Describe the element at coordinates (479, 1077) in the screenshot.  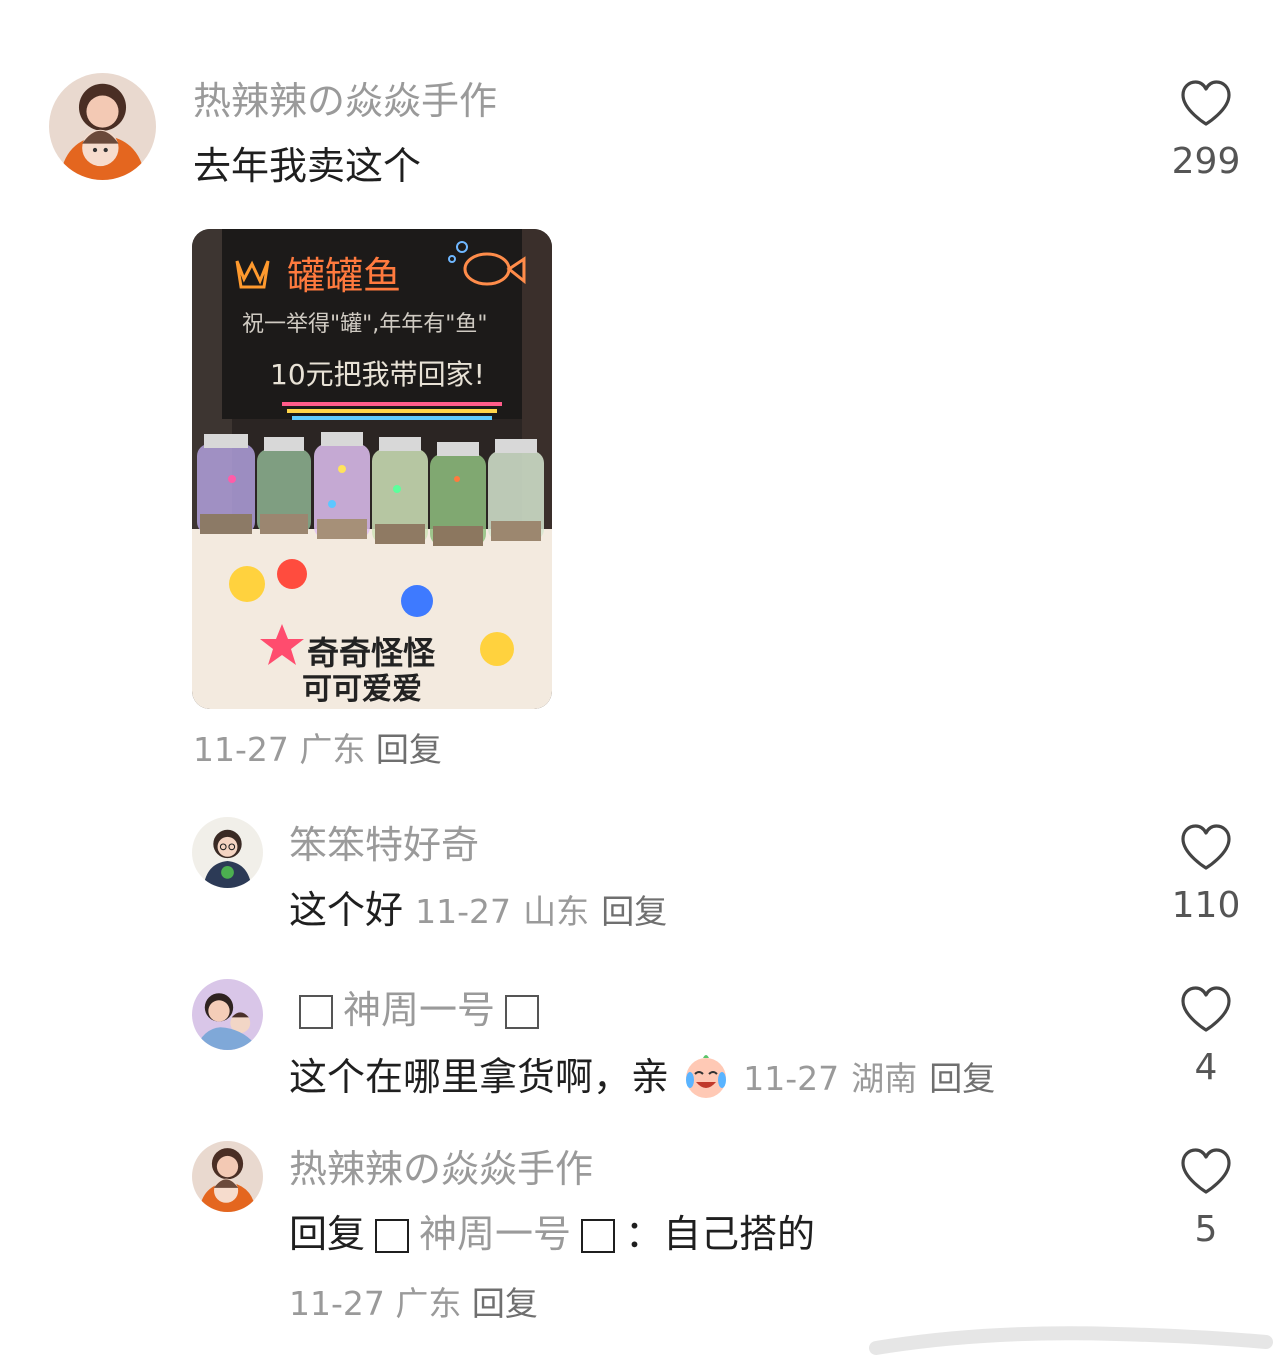
I see `comment-text: 这个在哪里拿货啊，亲` at that location.